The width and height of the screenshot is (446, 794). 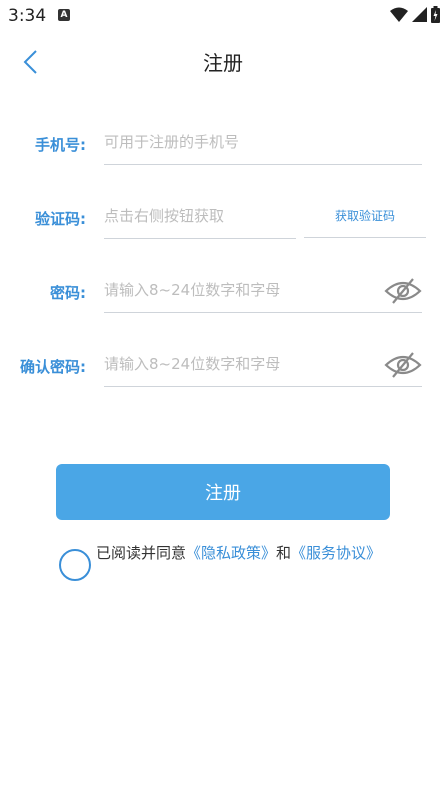 I want to click on password-row: 密码:, so click(x=223, y=299).